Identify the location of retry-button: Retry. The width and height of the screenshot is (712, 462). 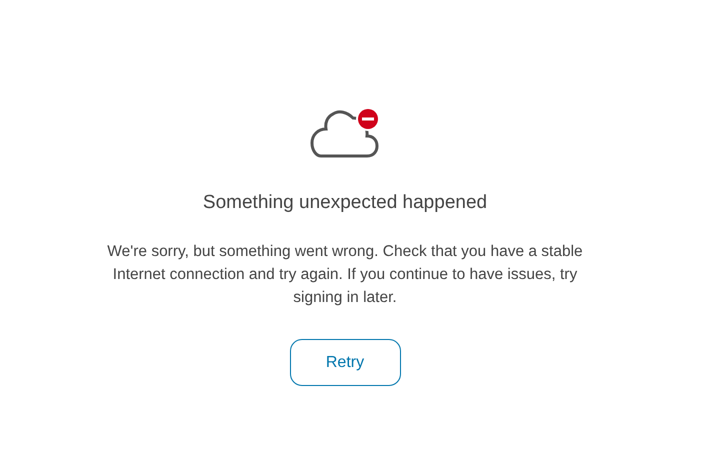
(345, 362).